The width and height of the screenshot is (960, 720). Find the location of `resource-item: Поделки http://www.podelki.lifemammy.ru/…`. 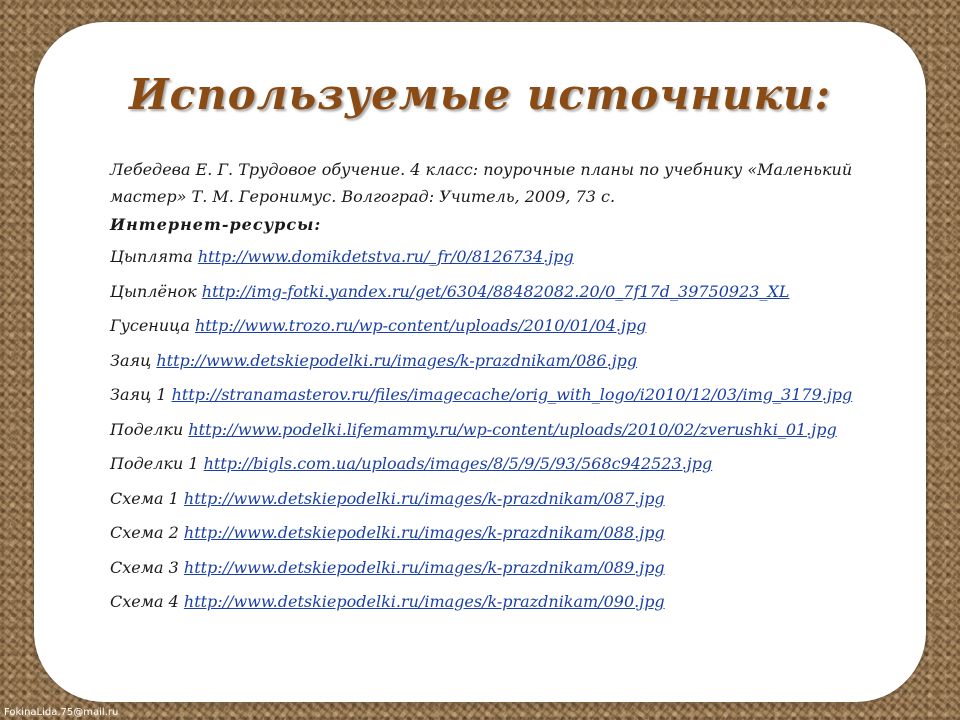

resource-item: Поделки http://www.podelki.lifemammy.ru/… is located at coordinates (515, 430).